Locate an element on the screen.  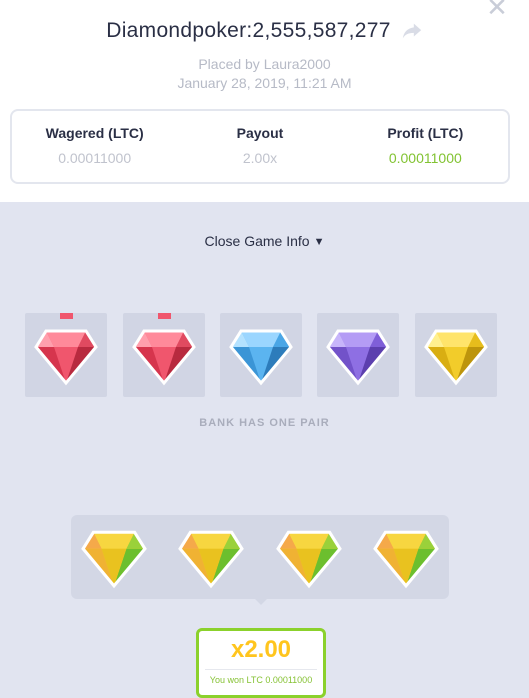
wagered-value: 0.00011000 is located at coordinates (95, 158).